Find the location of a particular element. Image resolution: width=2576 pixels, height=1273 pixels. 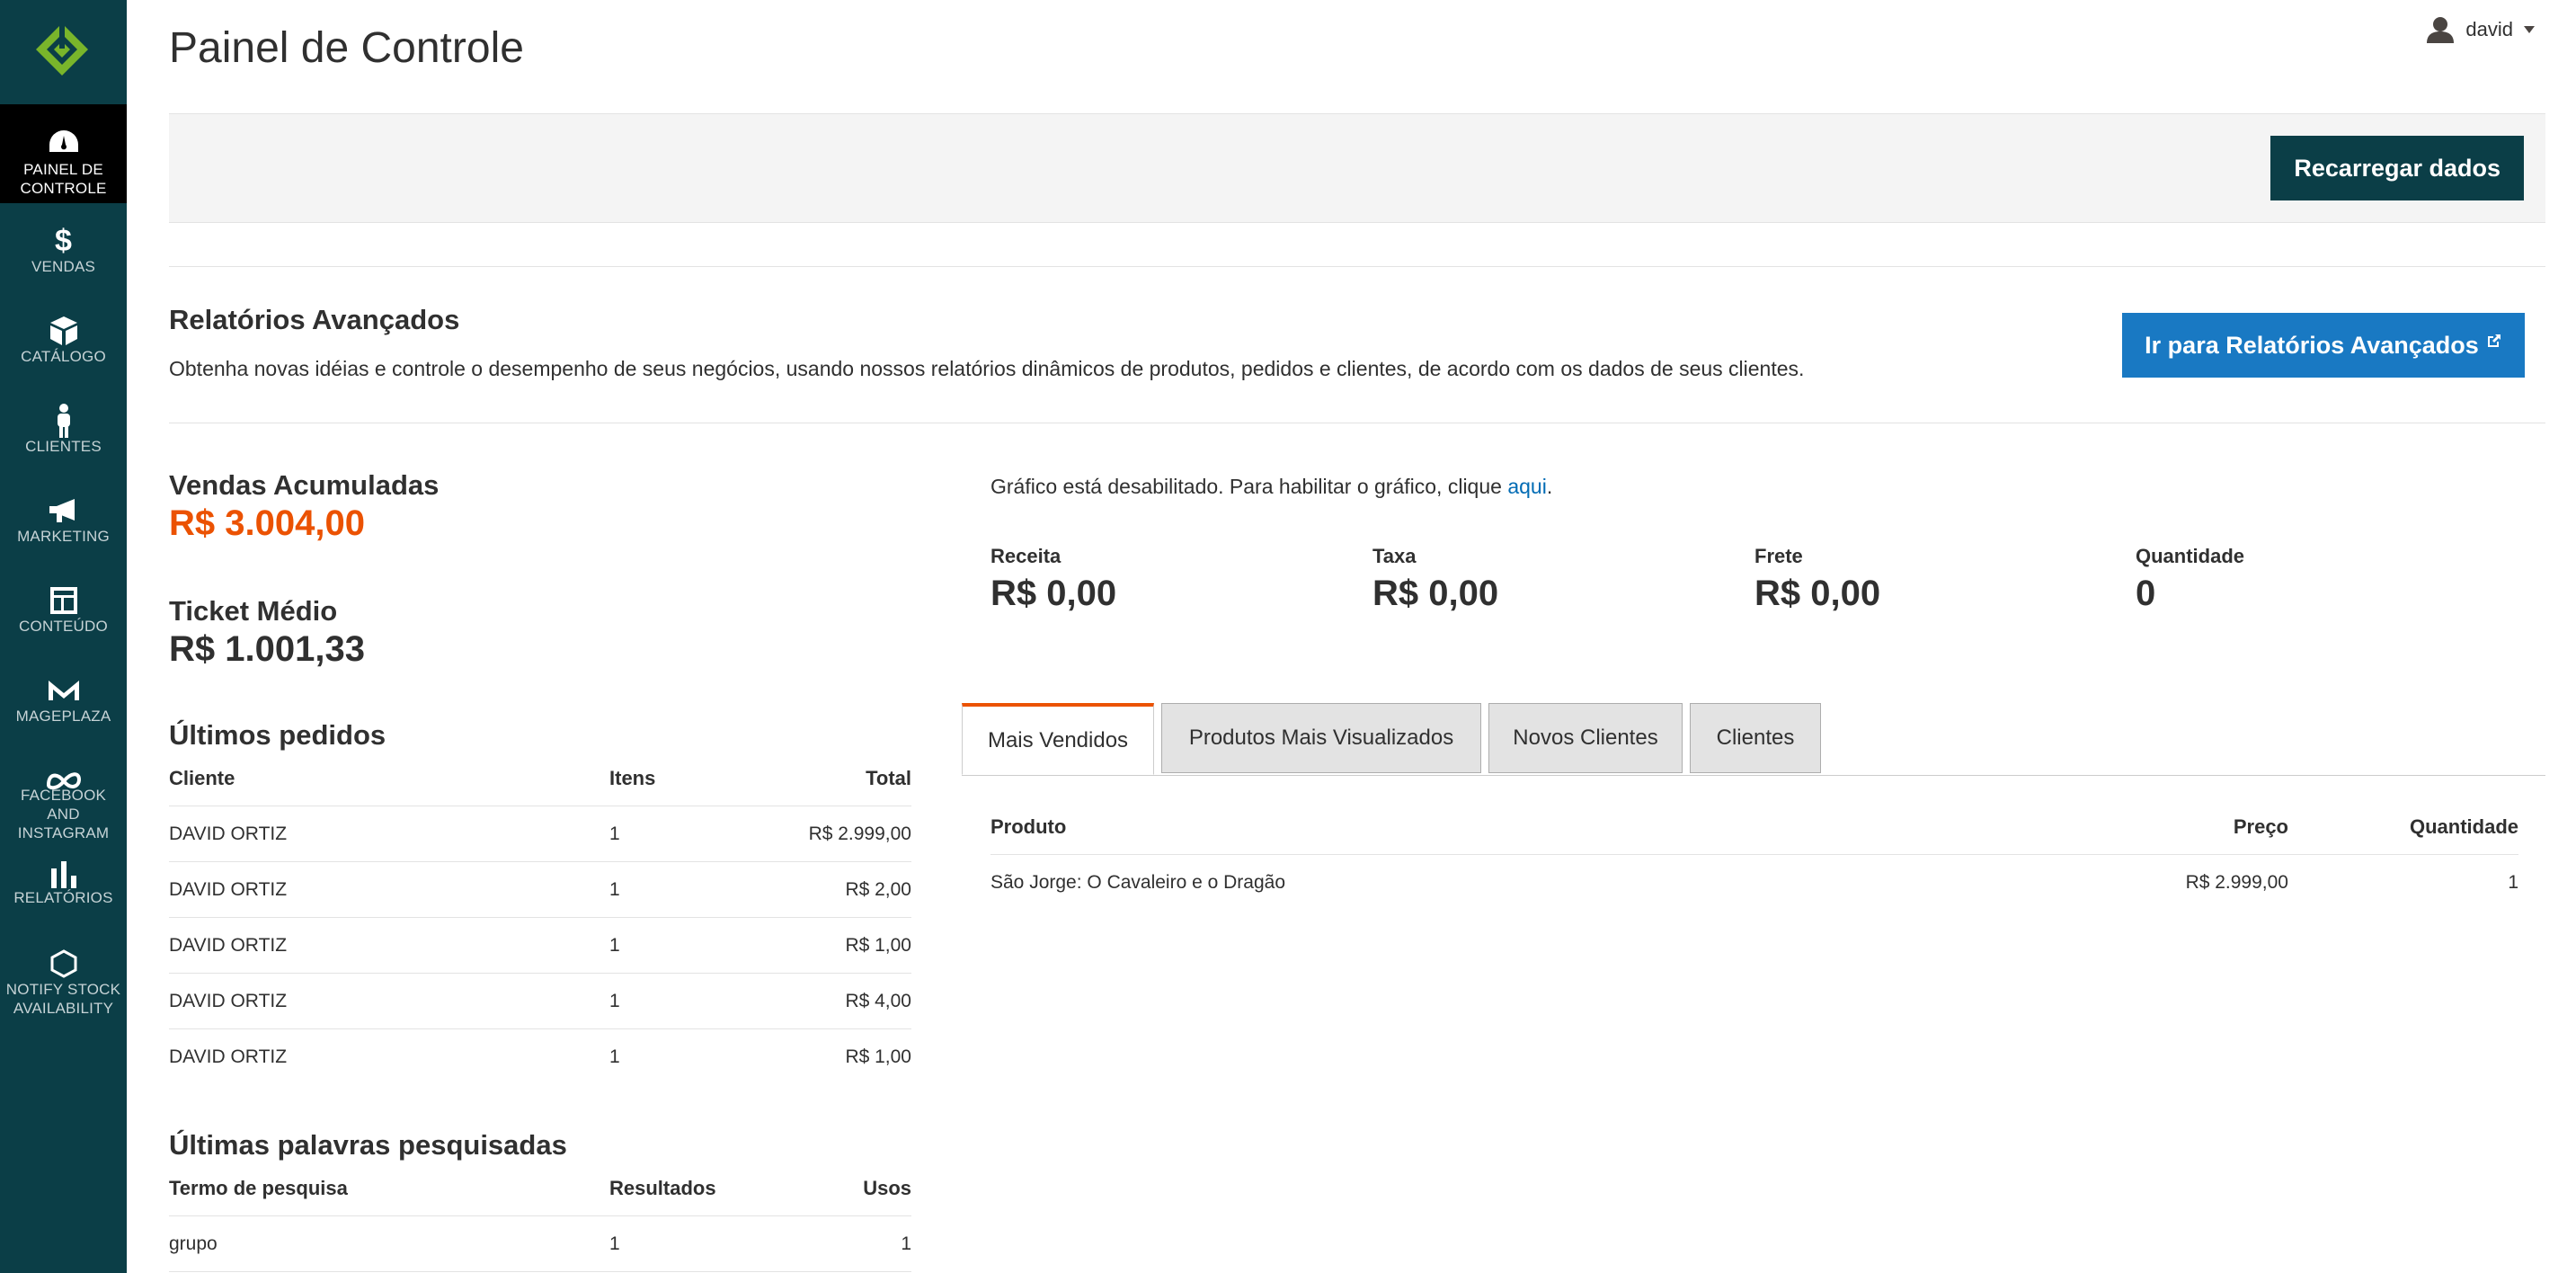

table-row: DAVID ORTIZ 1 R$ 4,00 is located at coordinates (540, 1001).